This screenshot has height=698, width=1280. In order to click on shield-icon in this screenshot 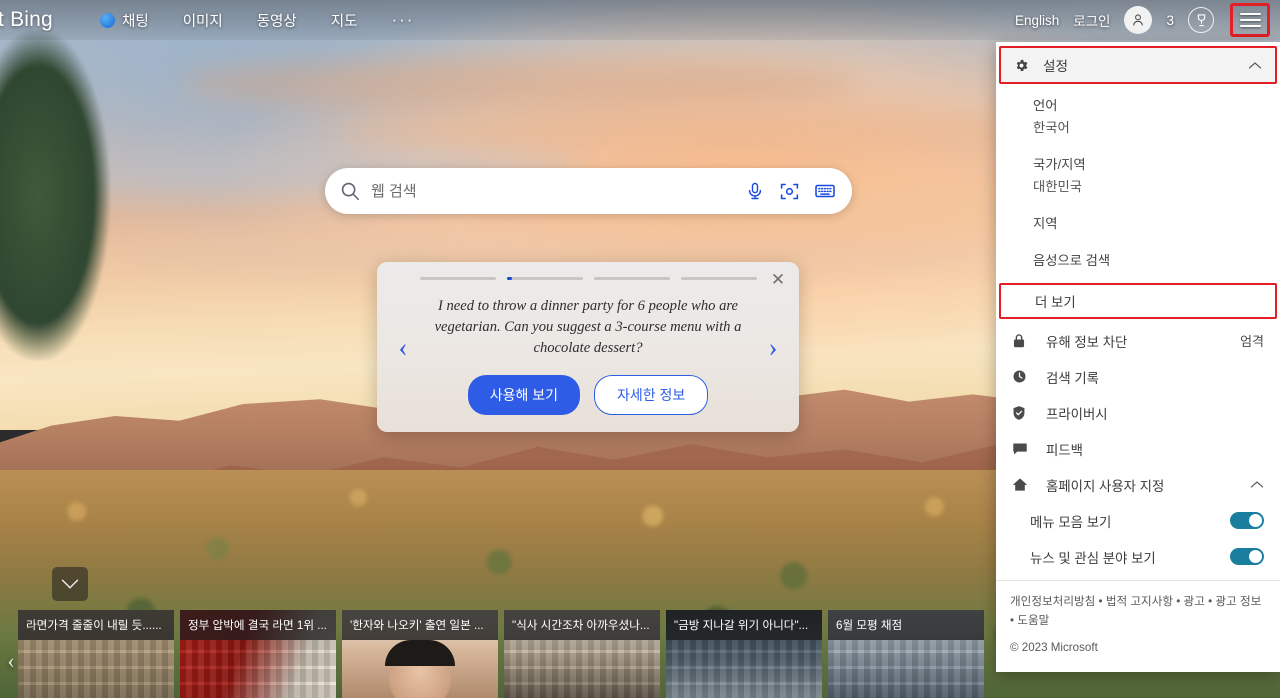, I will do `click(1023, 413)`.